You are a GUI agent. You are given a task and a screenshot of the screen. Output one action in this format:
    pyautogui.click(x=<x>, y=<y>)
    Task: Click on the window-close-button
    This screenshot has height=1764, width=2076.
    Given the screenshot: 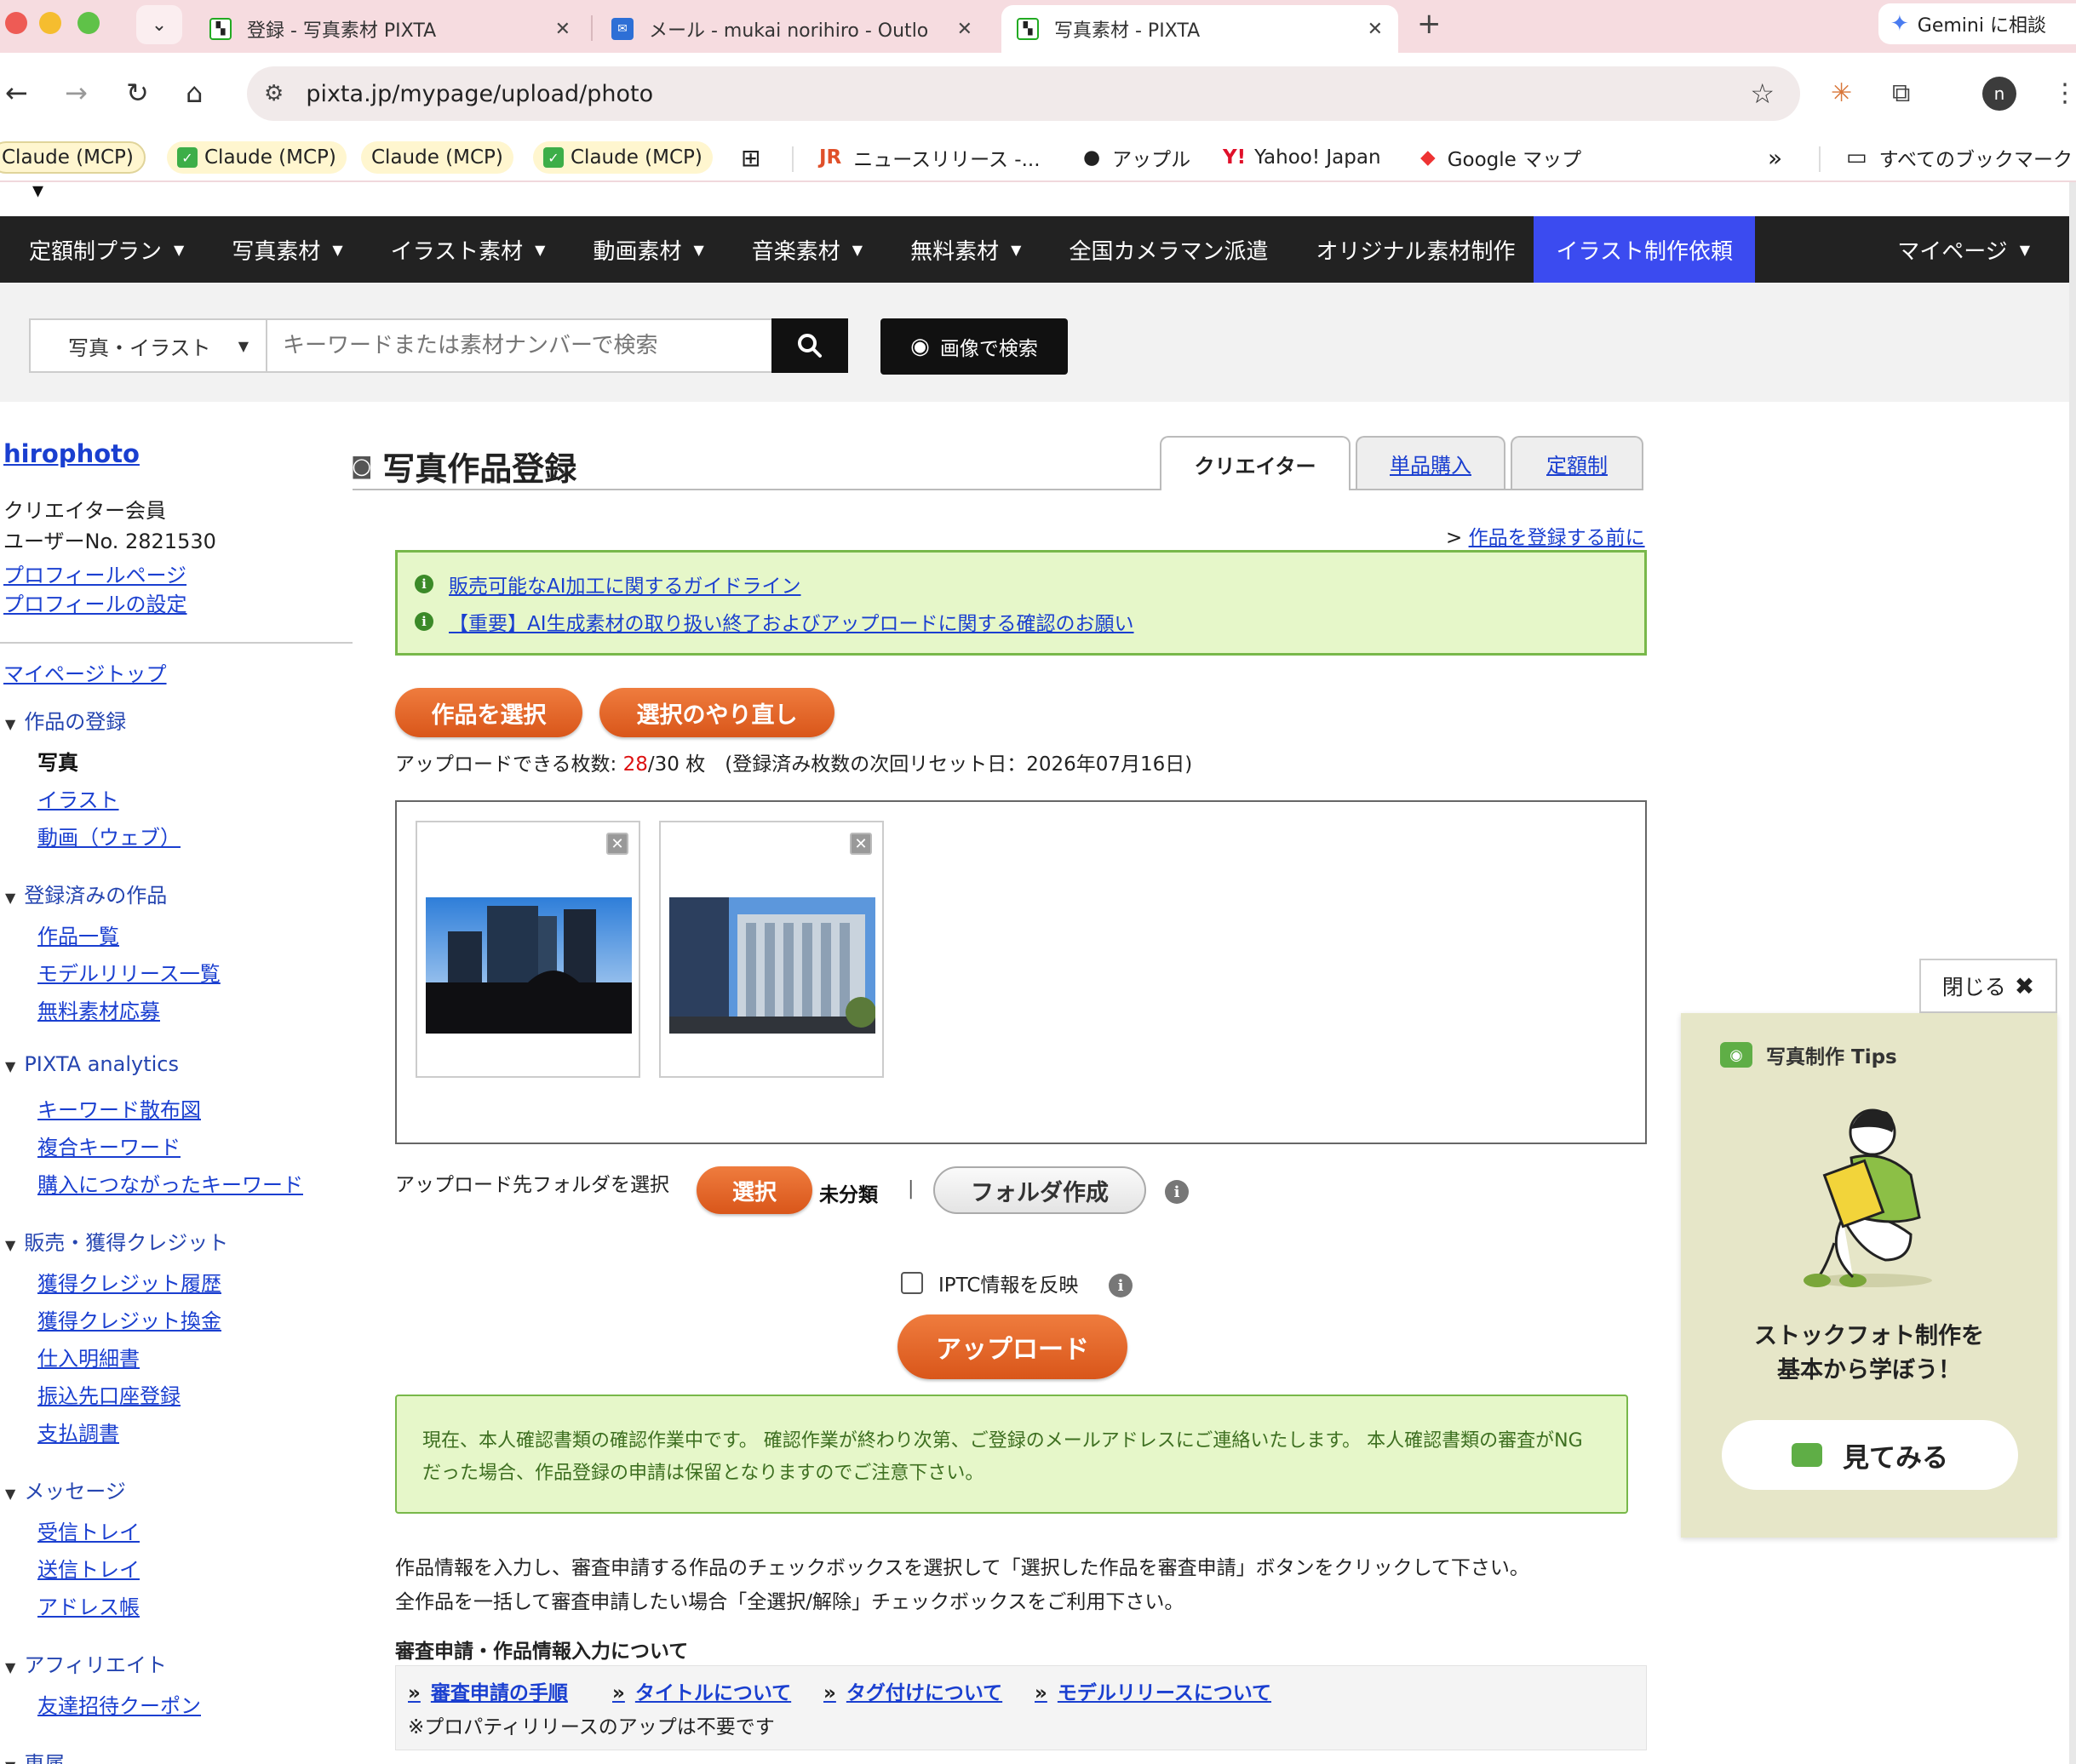 What is the action you would take?
    pyautogui.click(x=16, y=23)
    